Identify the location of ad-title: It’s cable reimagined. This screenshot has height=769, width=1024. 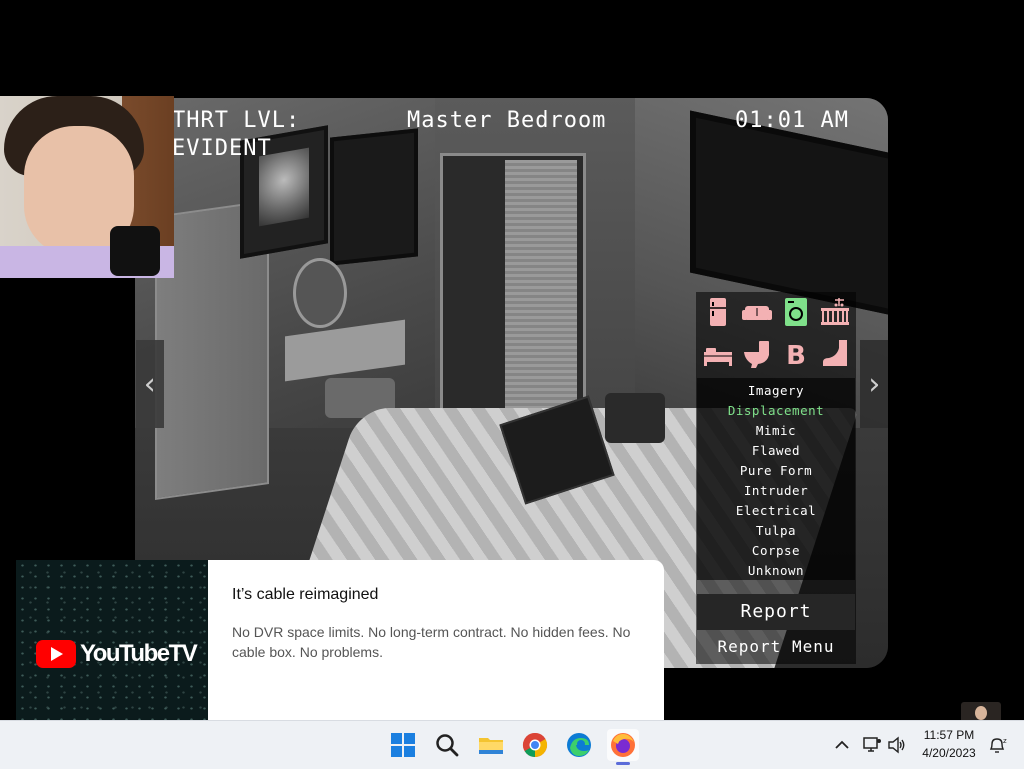
(305, 594).